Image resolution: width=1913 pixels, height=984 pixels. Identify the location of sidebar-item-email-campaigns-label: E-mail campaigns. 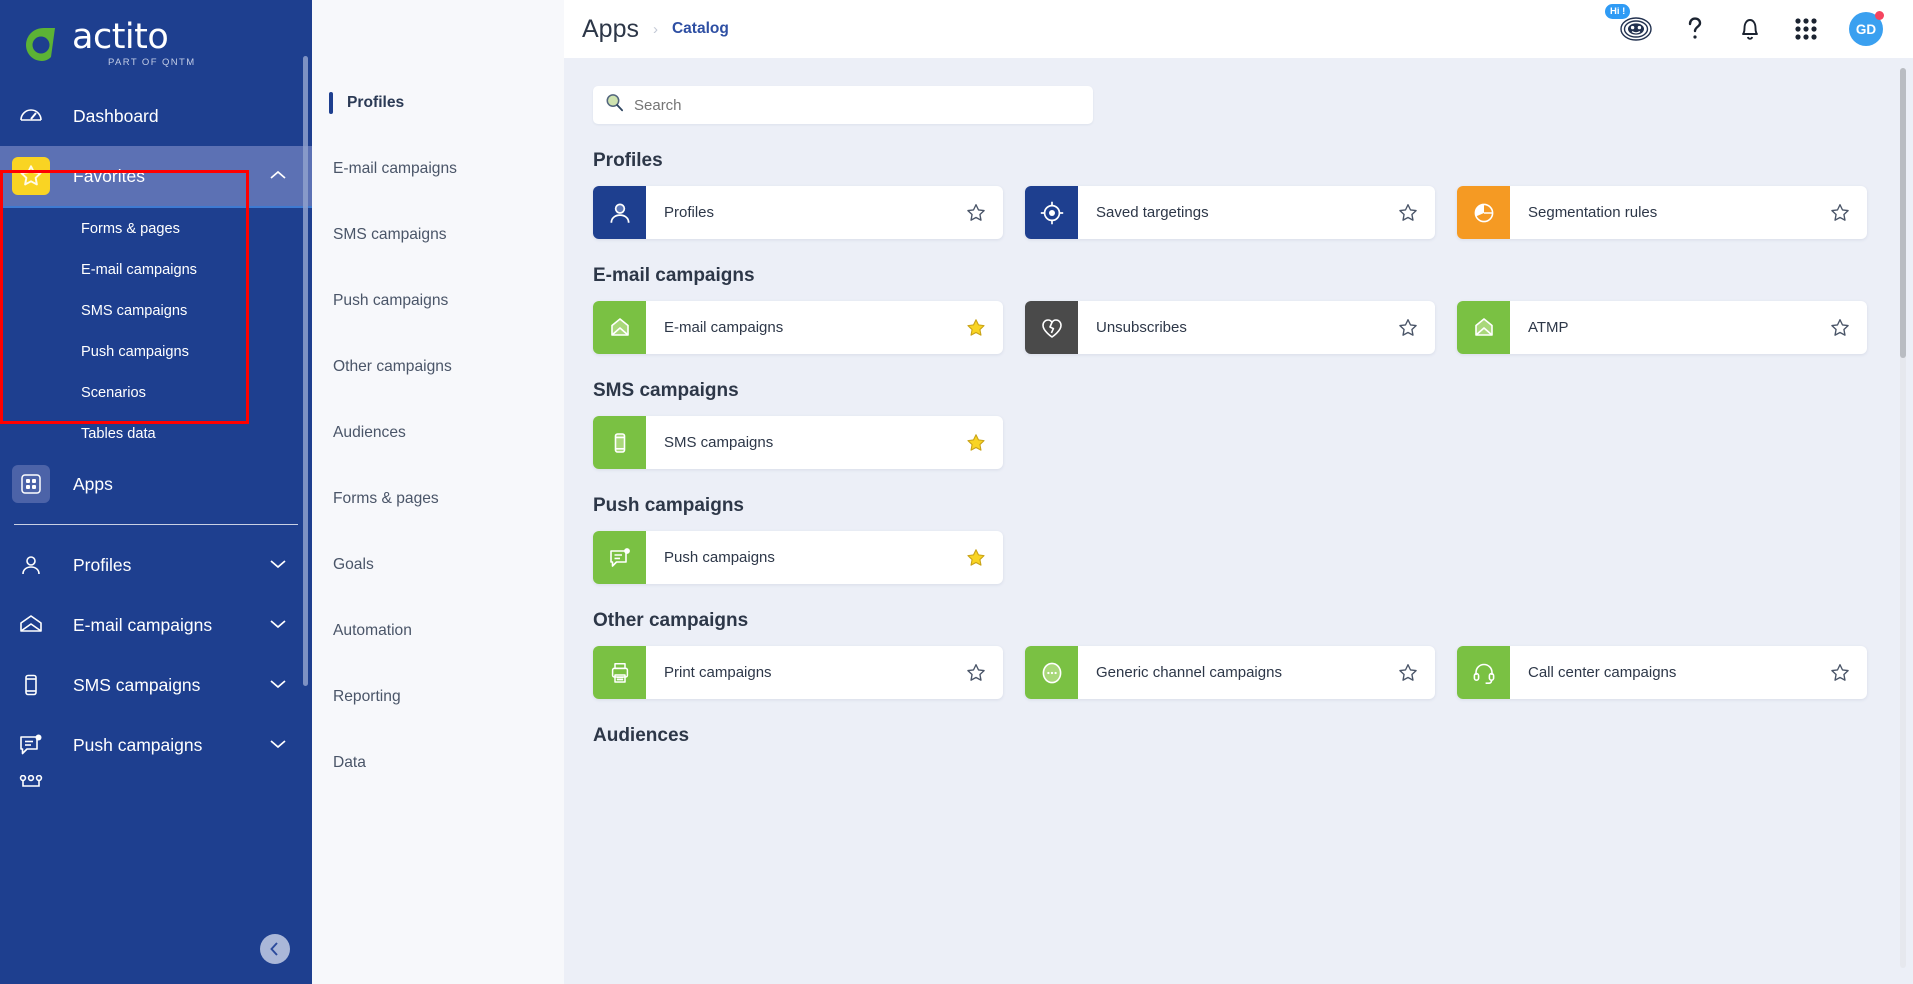
(143, 624).